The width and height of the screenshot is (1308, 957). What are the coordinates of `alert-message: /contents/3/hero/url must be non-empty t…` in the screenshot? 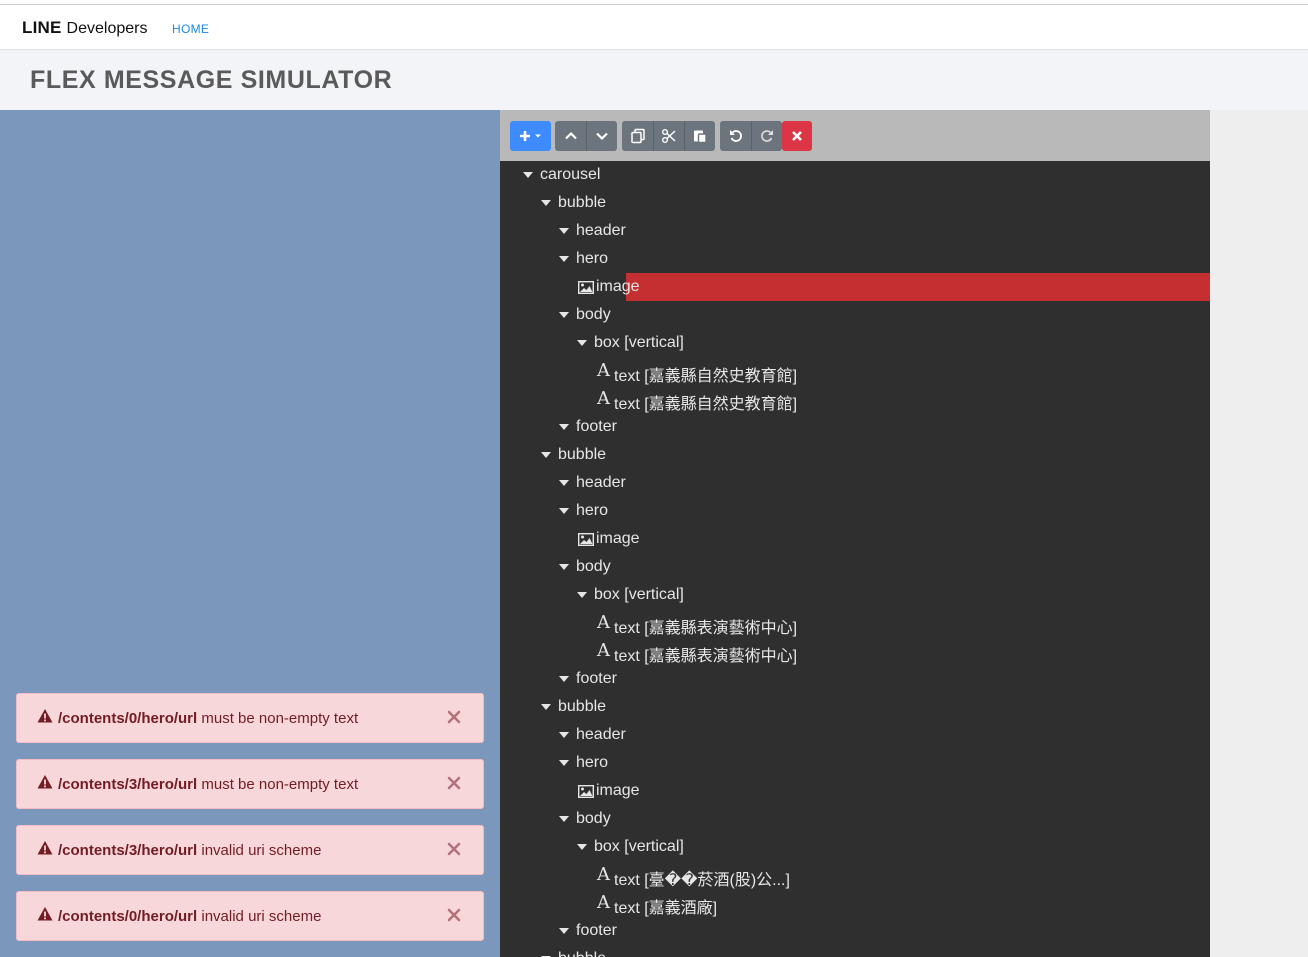 It's located at (208, 784).